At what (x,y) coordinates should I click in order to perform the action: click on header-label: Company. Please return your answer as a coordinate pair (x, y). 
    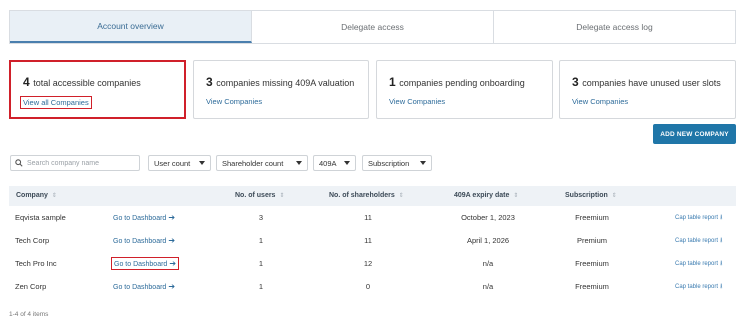
    Looking at the image, I should click on (32, 195).